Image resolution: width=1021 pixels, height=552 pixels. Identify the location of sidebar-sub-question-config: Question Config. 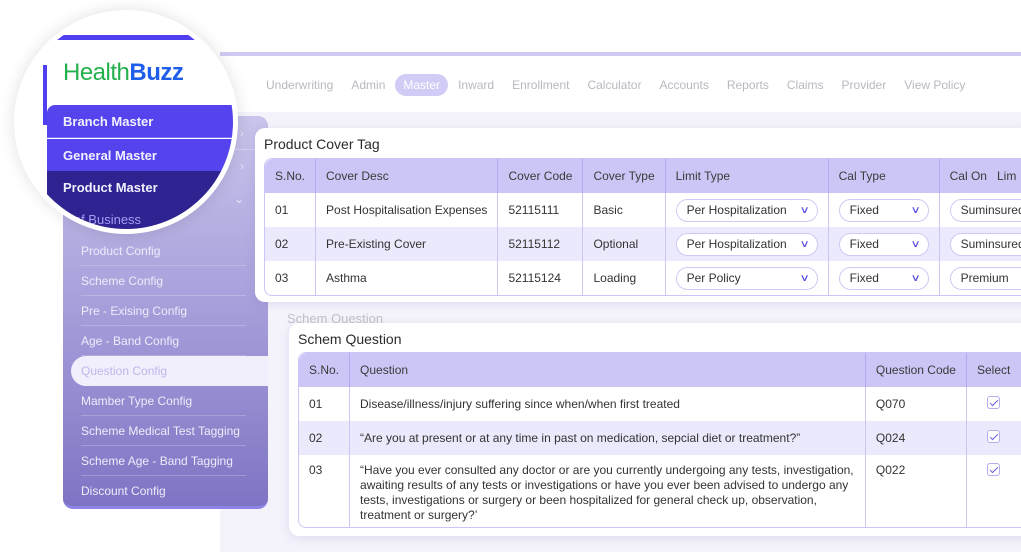
(169, 371).